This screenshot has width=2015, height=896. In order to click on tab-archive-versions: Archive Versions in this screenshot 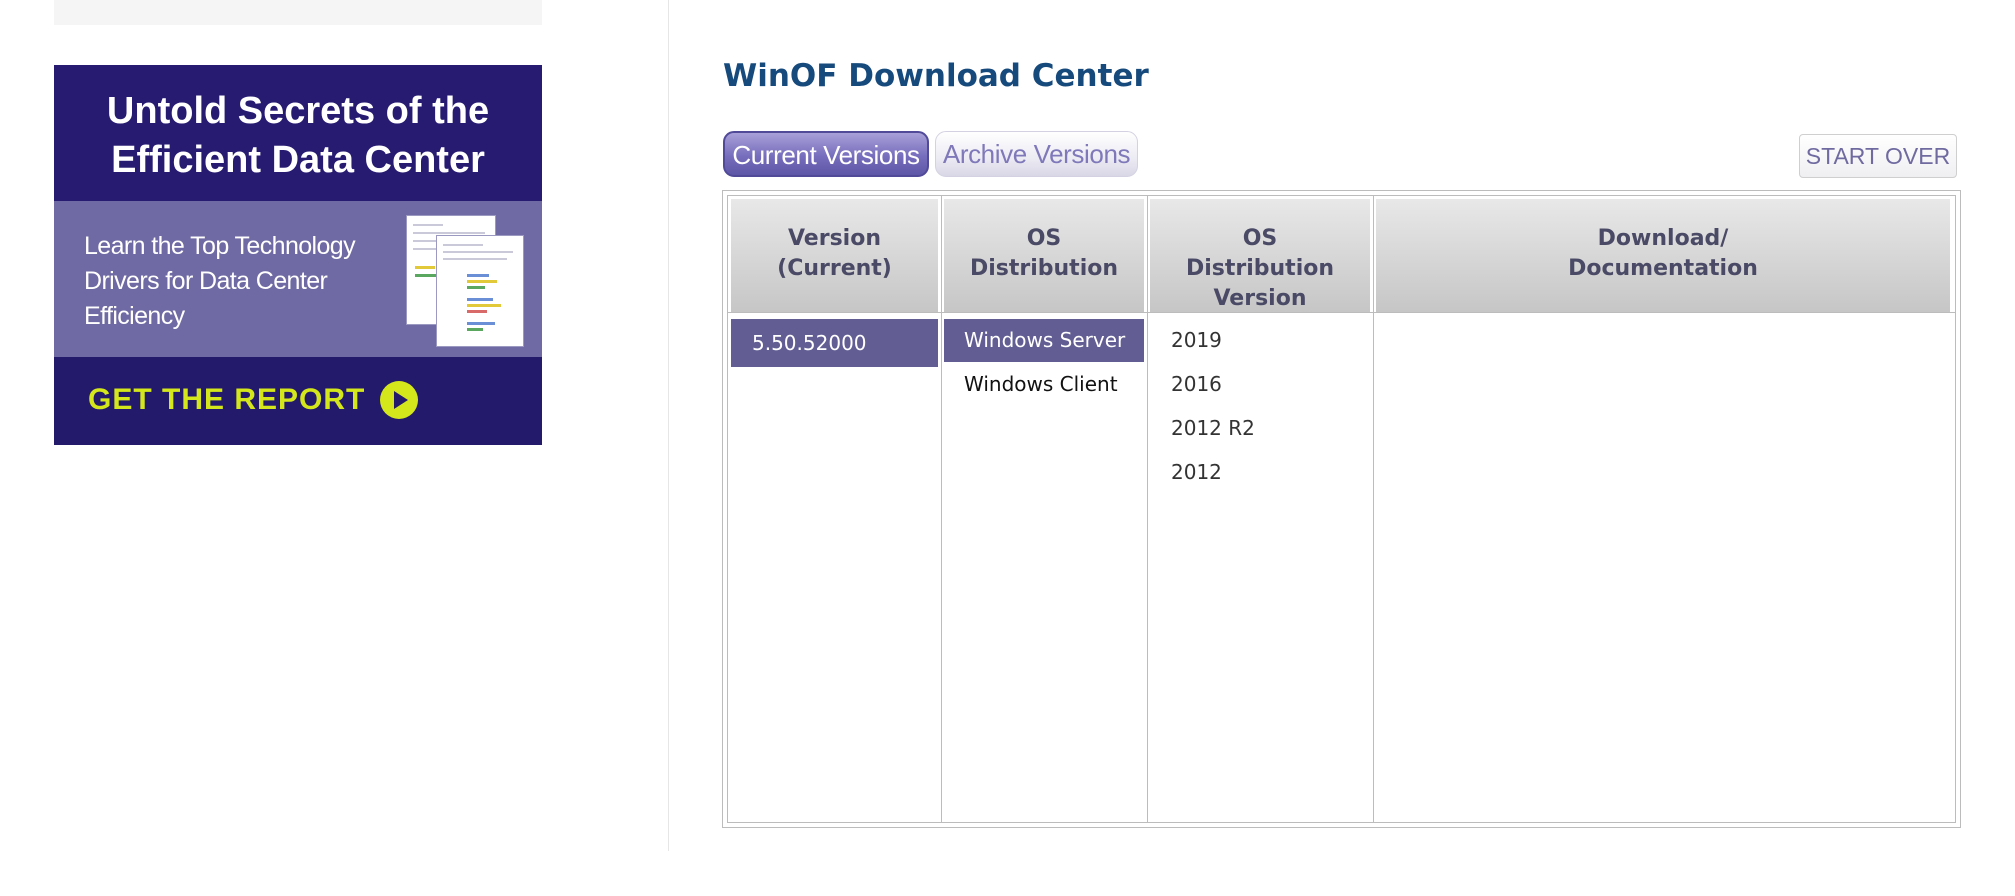, I will do `click(1036, 154)`.